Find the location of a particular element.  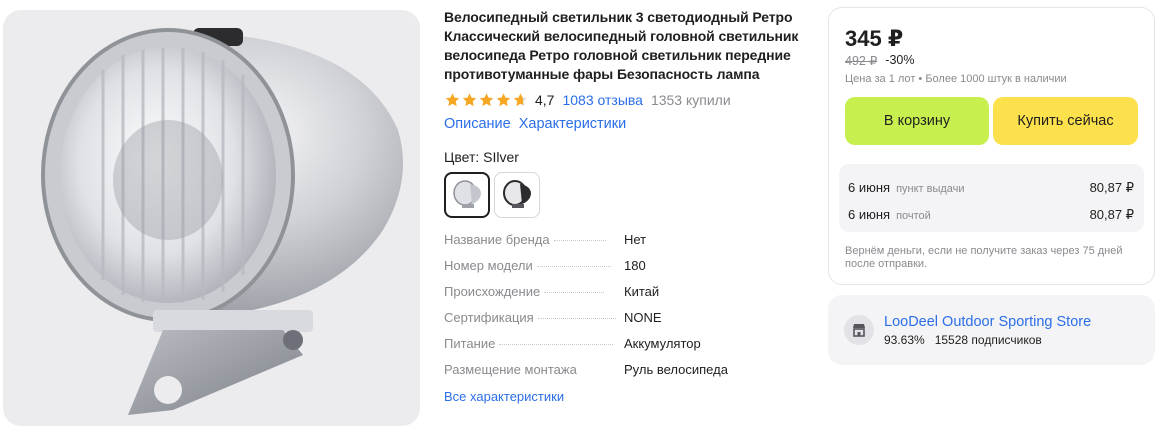

spec-name: Размещение монтажа is located at coordinates (510, 369).